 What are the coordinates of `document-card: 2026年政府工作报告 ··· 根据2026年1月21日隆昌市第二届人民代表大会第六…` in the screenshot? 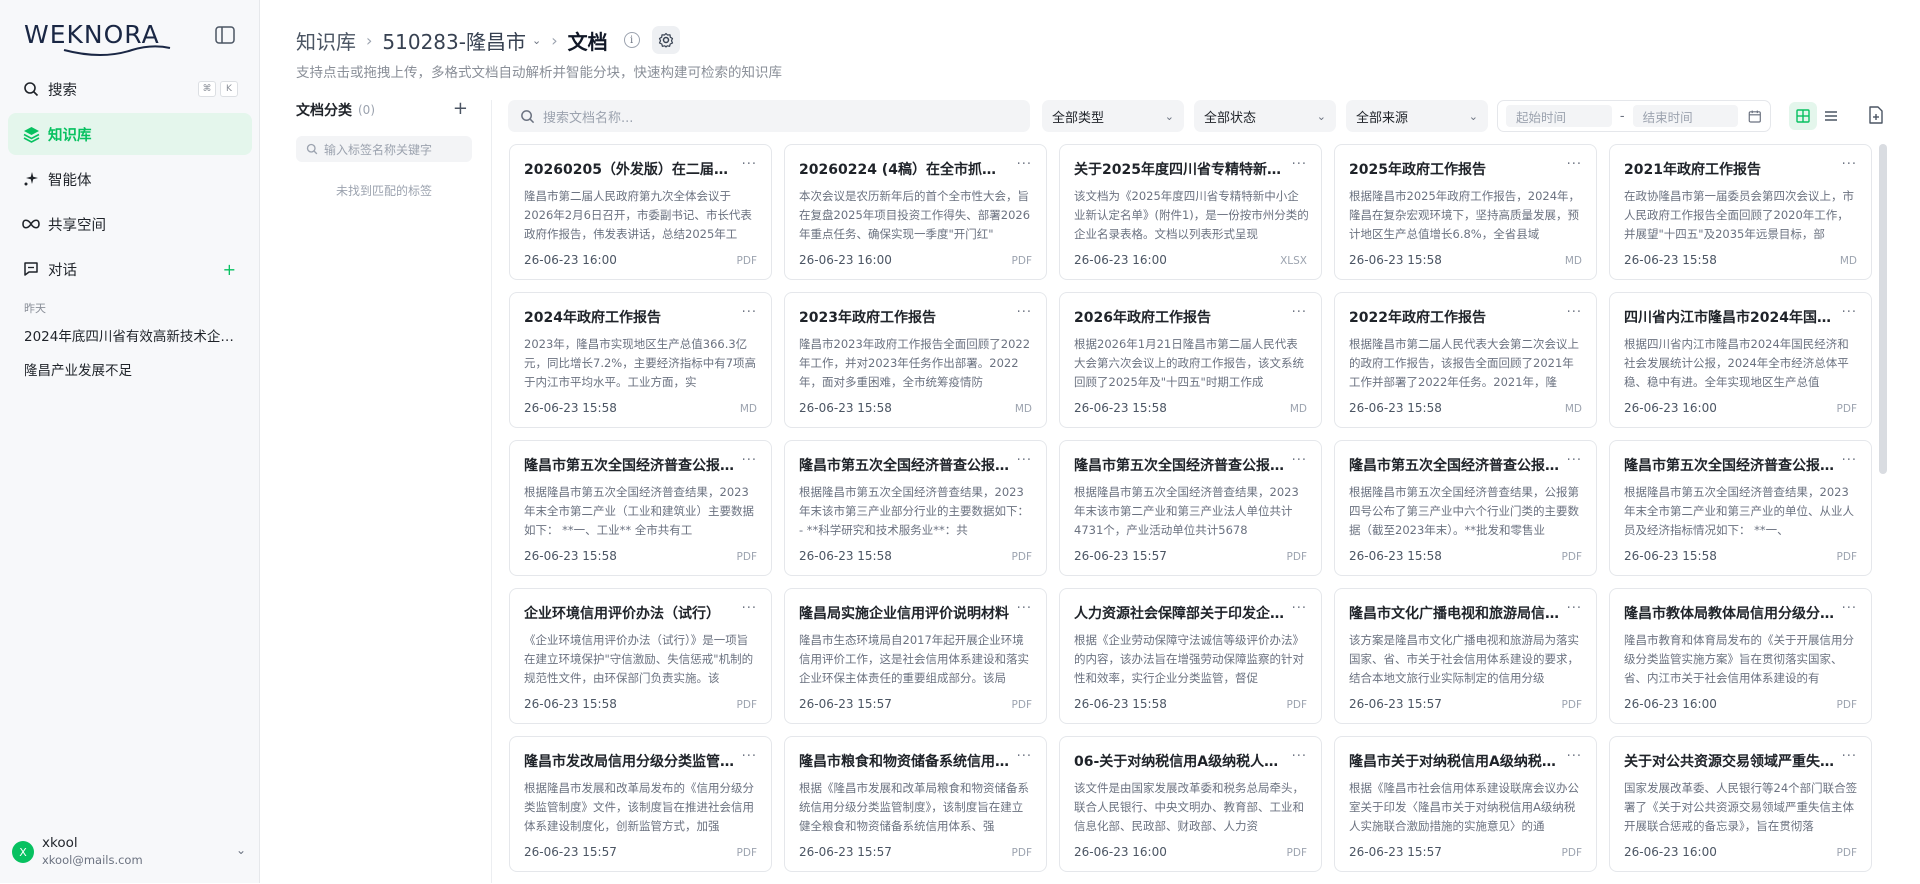 It's located at (1190, 360).